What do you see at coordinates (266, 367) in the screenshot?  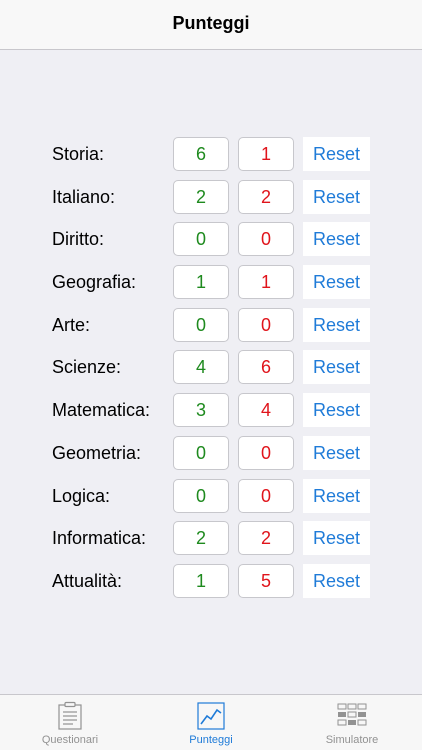 I see `wrong-count: 6` at bounding box center [266, 367].